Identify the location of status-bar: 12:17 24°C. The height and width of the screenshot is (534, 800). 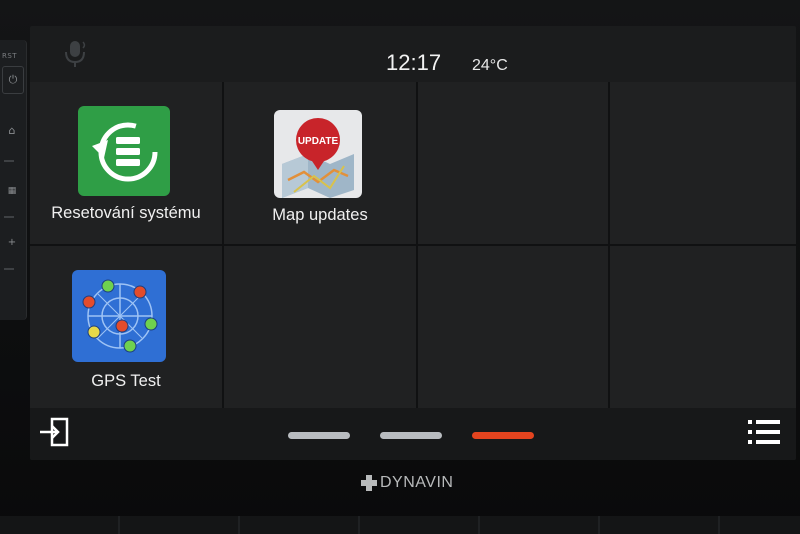
(413, 54).